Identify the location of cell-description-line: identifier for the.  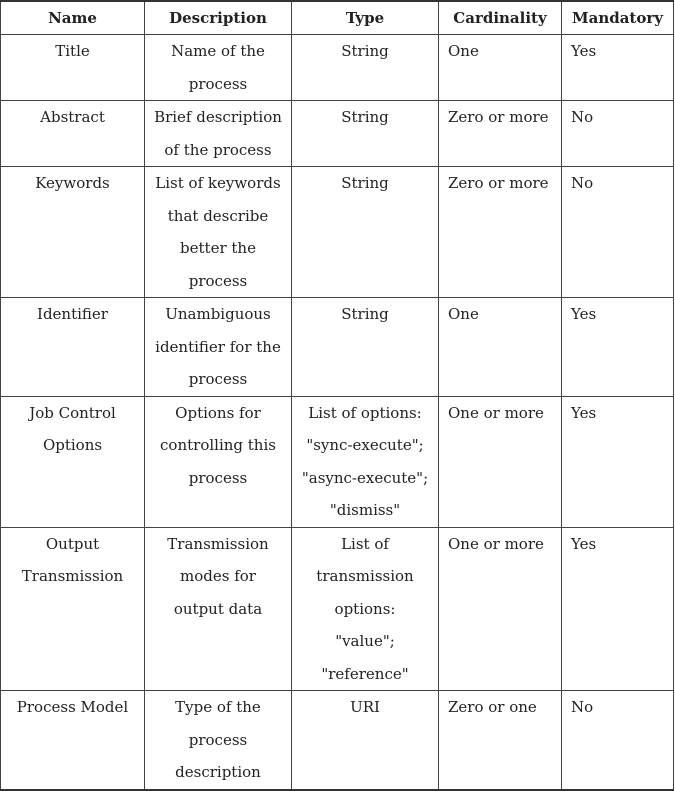
(218, 346).